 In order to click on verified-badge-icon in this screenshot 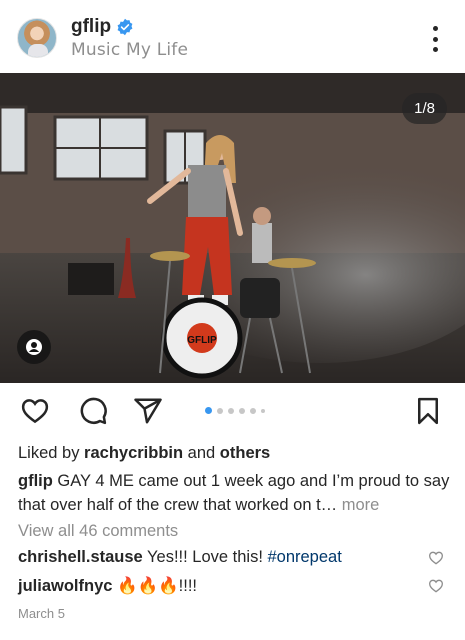, I will do `click(125, 27)`.